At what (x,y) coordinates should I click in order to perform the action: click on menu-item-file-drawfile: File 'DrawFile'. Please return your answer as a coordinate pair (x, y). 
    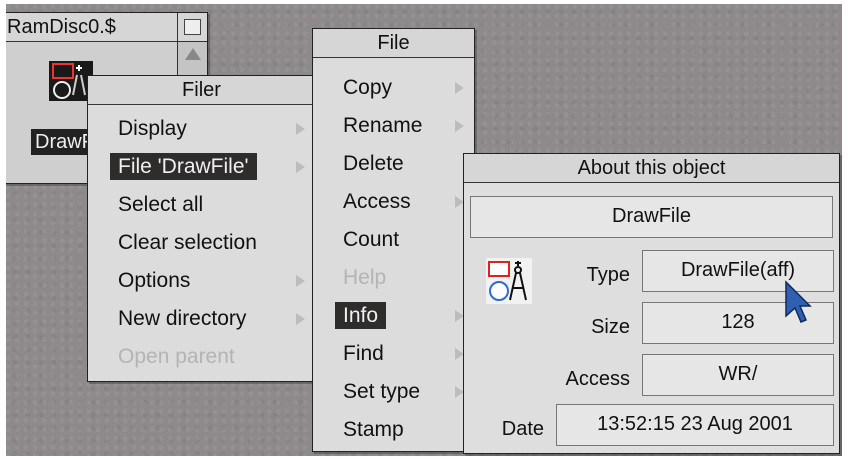
    Looking at the image, I should click on (201, 167).